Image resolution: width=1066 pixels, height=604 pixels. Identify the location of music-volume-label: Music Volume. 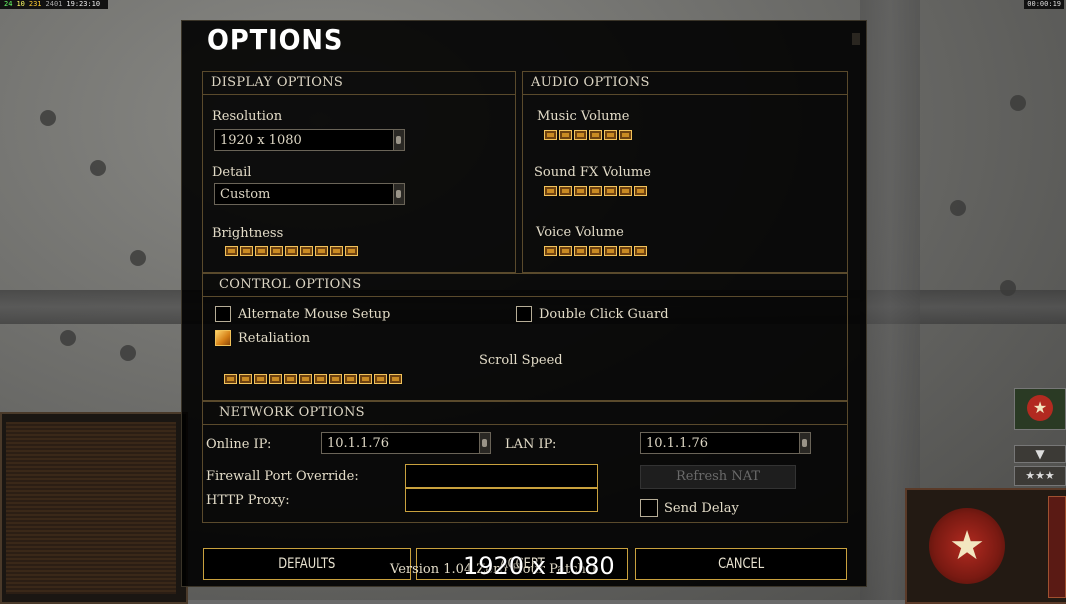
(583, 116).